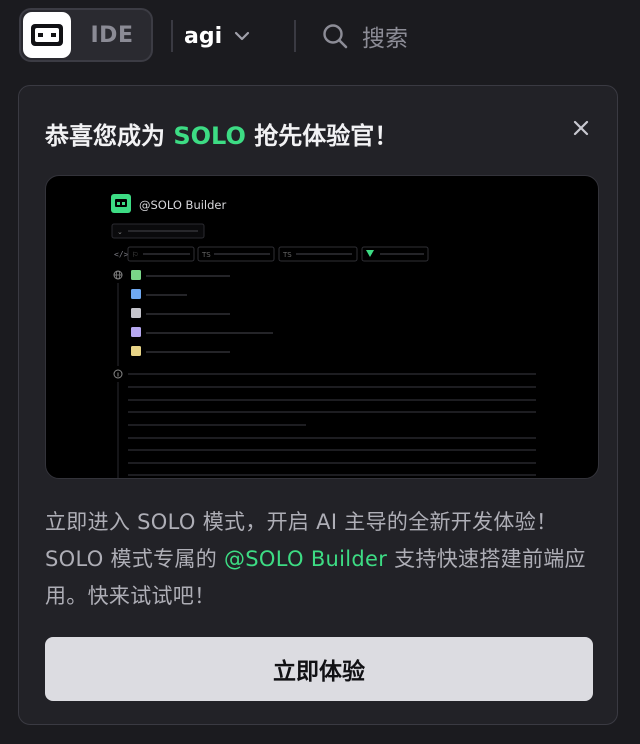  Describe the element at coordinates (209, 136) in the screenshot. I see `title-accent: SOLO` at that location.